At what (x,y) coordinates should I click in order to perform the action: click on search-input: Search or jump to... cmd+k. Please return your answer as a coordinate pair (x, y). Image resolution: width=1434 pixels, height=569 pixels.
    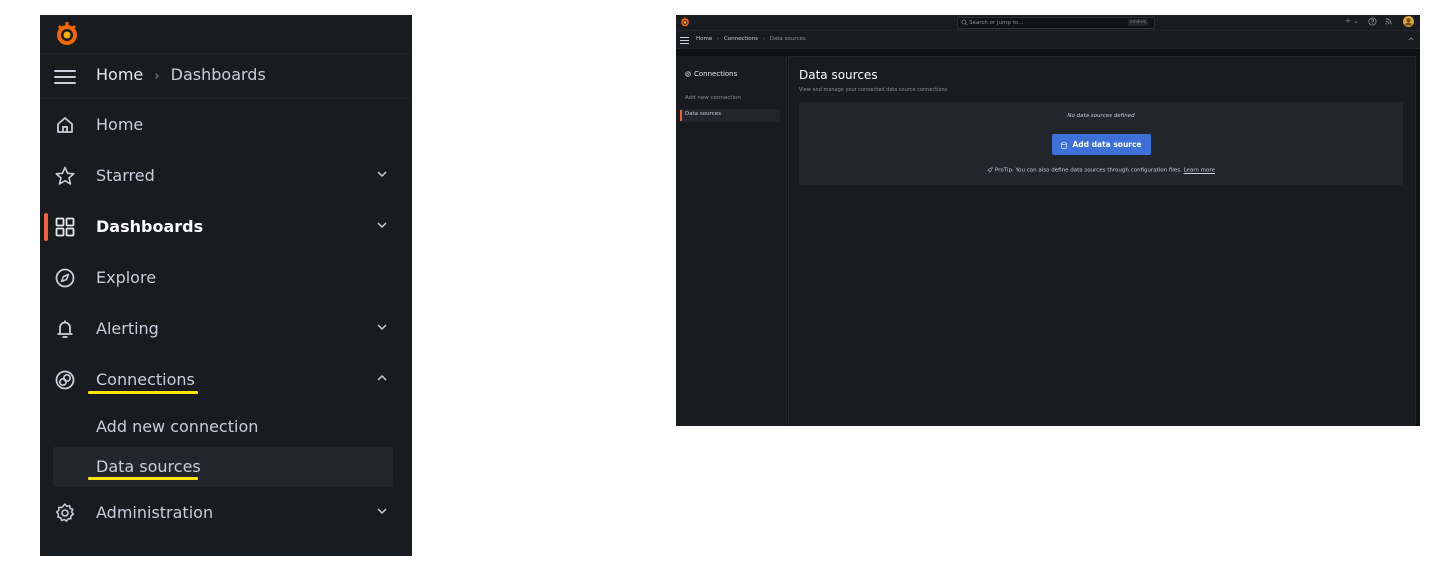
    Looking at the image, I should click on (1056, 23).